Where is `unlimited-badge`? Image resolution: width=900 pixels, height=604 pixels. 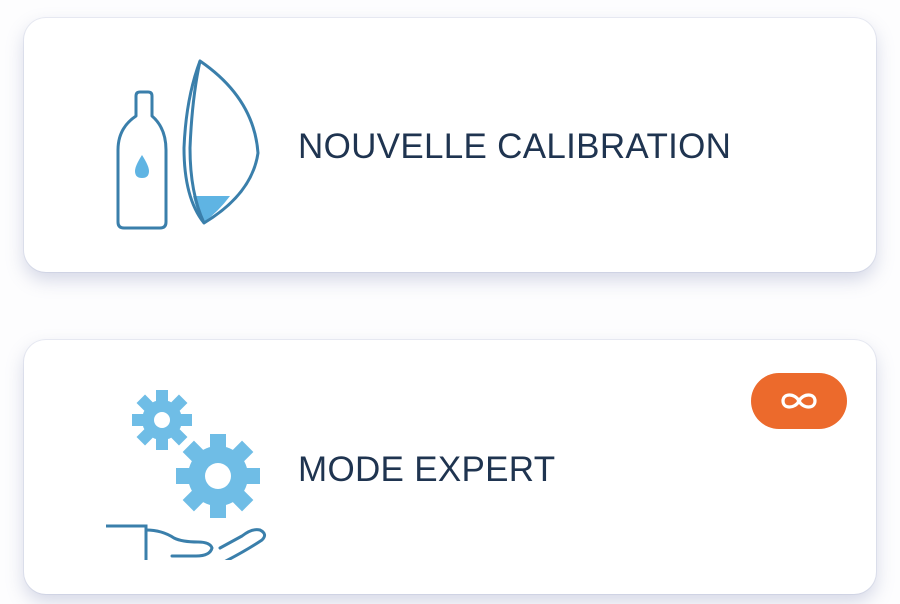
unlimited-badge is located at coordinates (799, 401).